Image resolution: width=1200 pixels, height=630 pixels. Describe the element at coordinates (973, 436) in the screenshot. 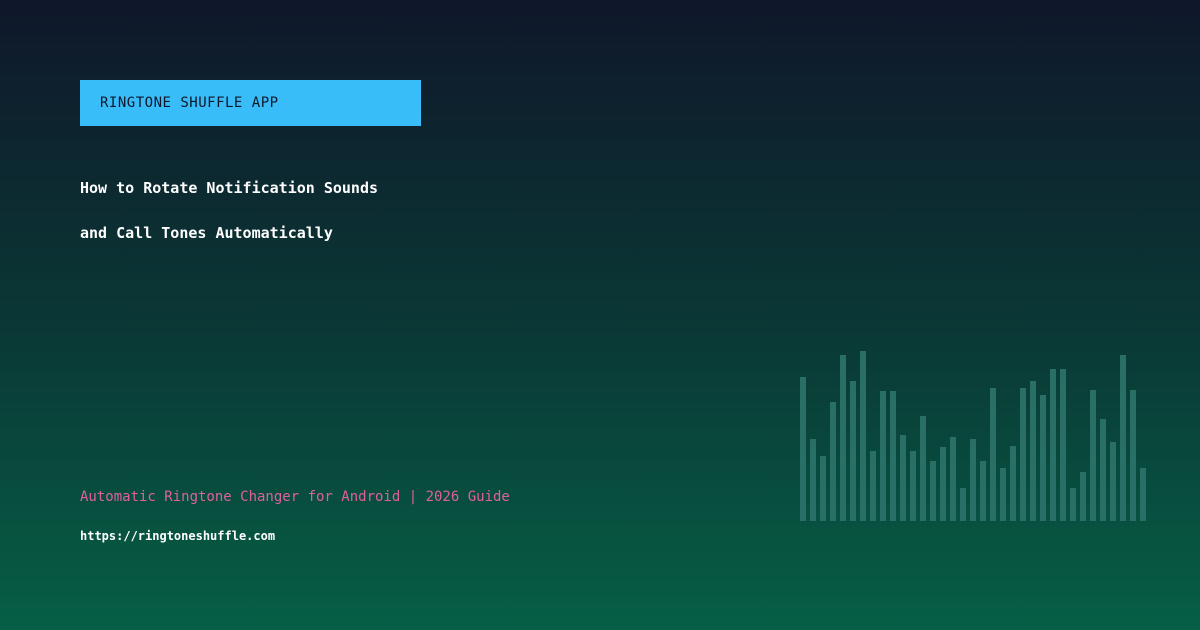

I see `equalizer-graphic` at that location.